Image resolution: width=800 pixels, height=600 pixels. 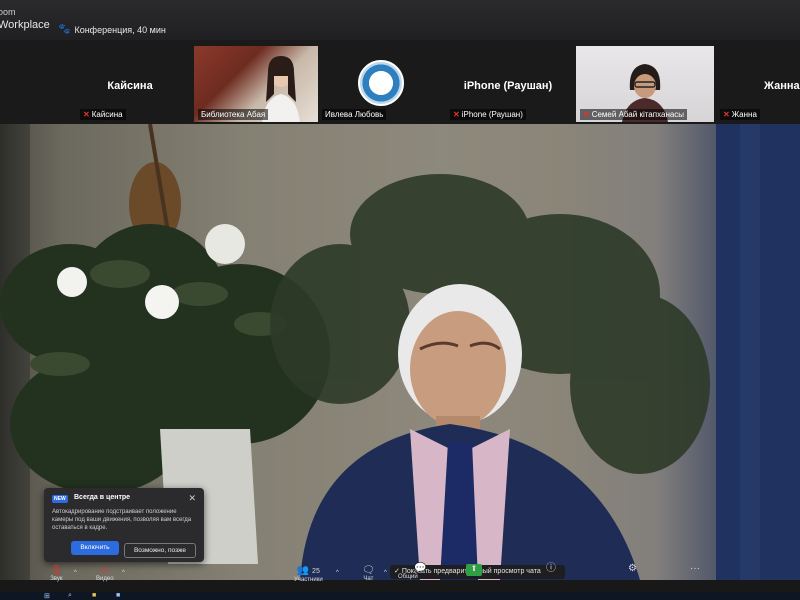 What do you see at coordinates (256, 84) in the screenshot?
I see `participant-video-tile: Библиотека Абая` at bounding box center [256, 84].